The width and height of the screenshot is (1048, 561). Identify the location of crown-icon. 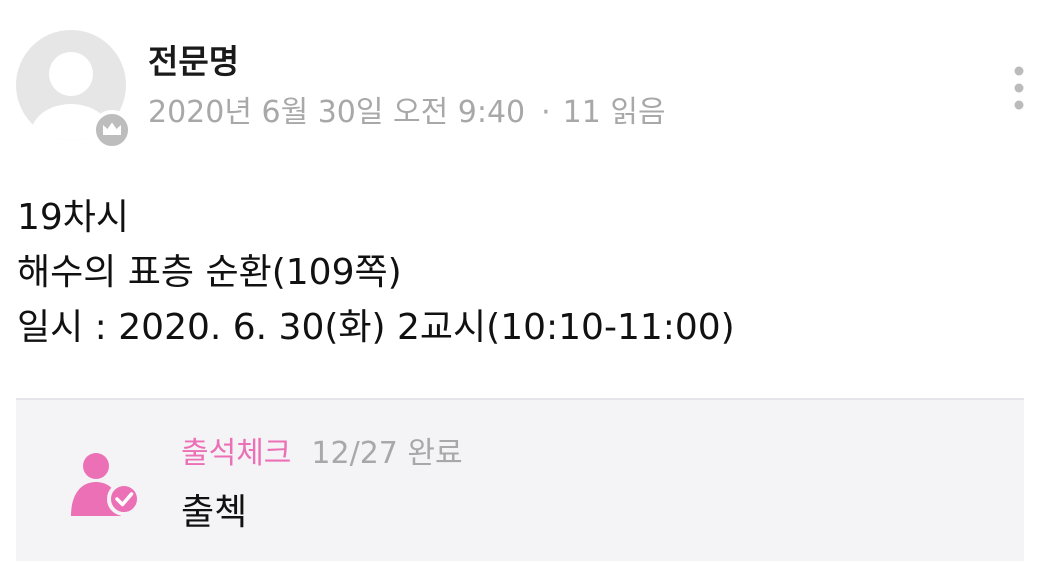
(112, 130).